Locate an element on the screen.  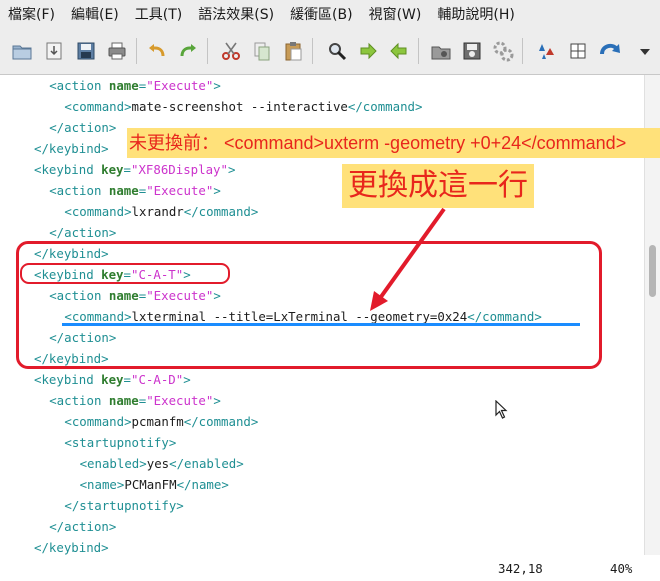
jump-icon is located at coordinates (611, 51).